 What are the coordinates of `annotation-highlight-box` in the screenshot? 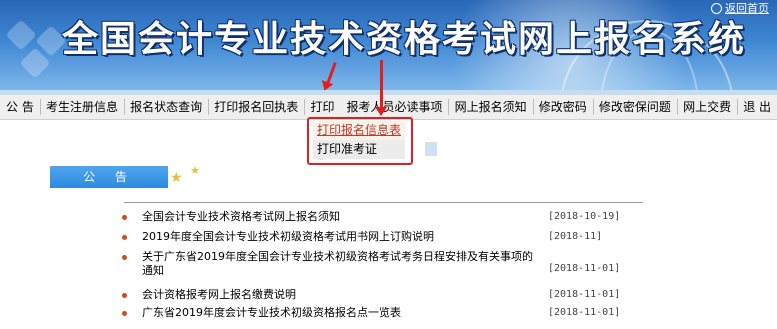 It's located at (360, 141).